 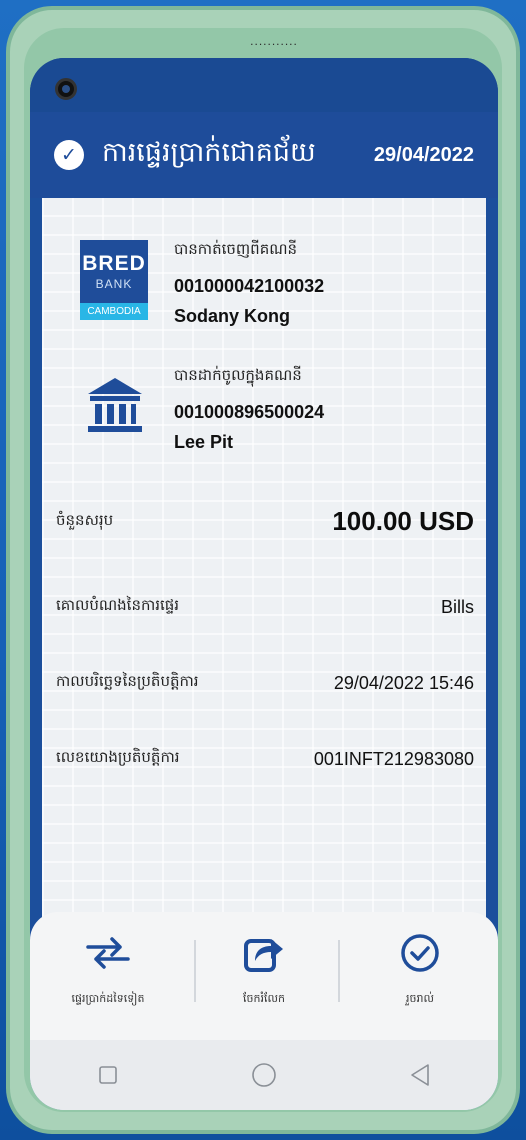 I want to click on to-account-label: បានដាក់ចូលក្នុងគណនី, so click(x=238, y=375).